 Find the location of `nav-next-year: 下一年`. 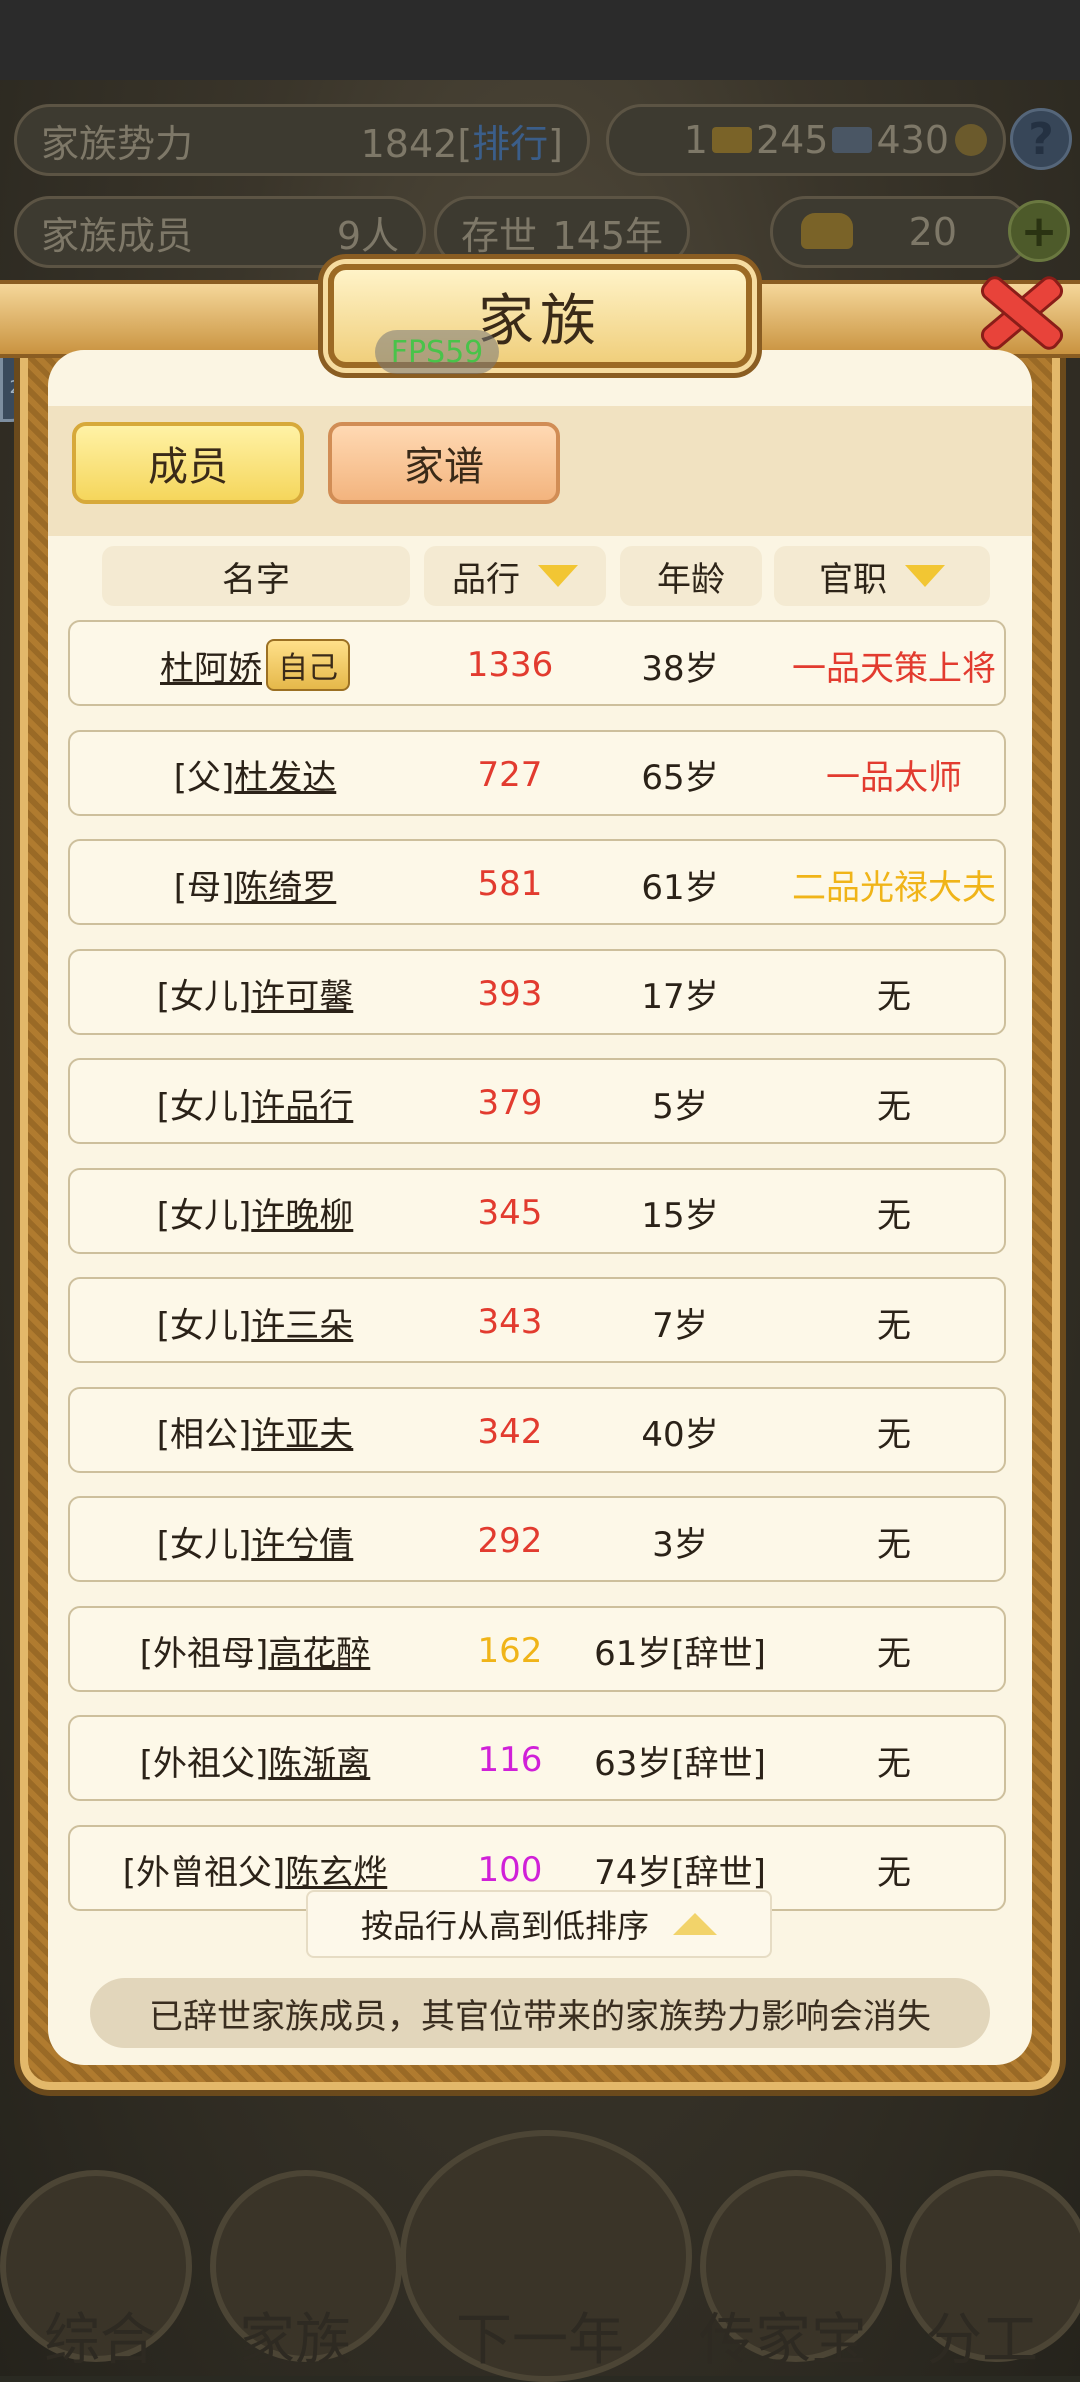

nav-next-year: 下一年 is located at coordinates (540, 2335).